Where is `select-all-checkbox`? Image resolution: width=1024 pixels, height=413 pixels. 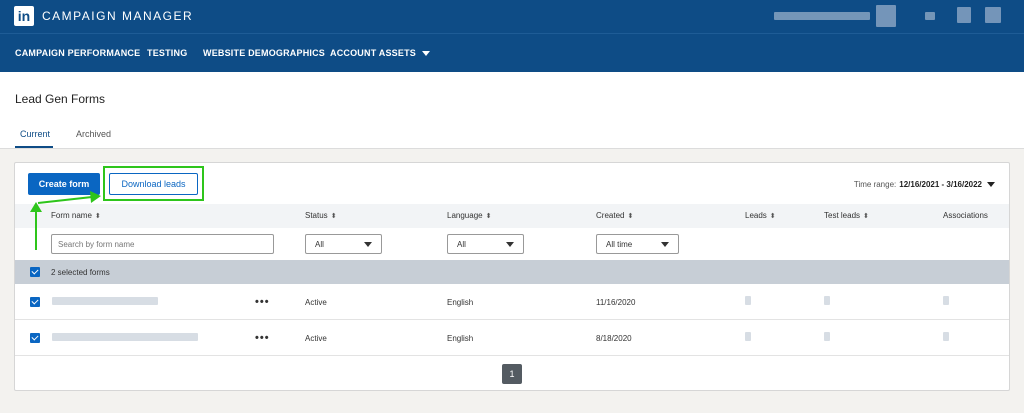 select-all-checkbox is located at coordinates (35, 272).